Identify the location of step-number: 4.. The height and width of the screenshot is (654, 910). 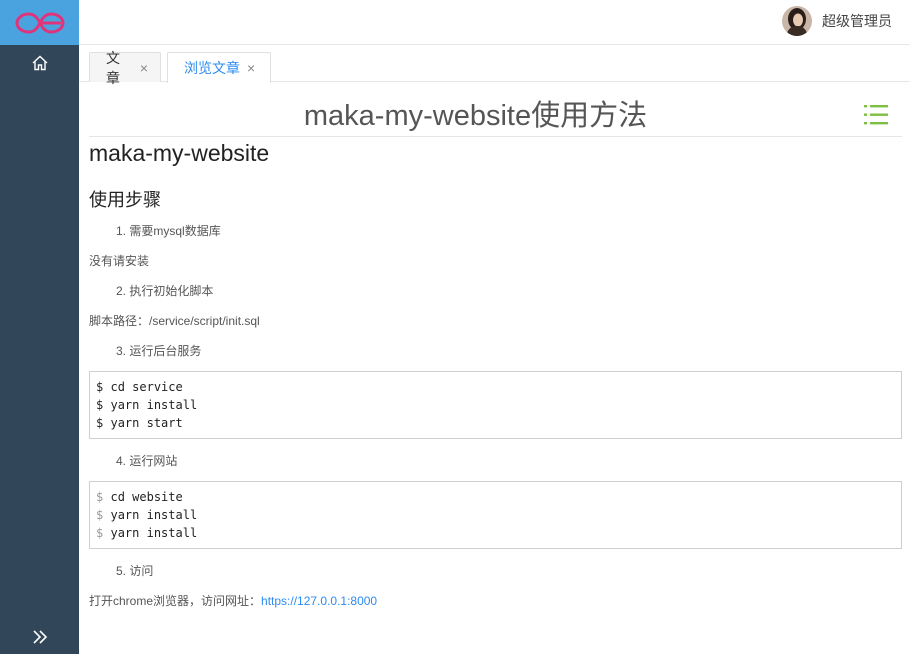
(121, 461).